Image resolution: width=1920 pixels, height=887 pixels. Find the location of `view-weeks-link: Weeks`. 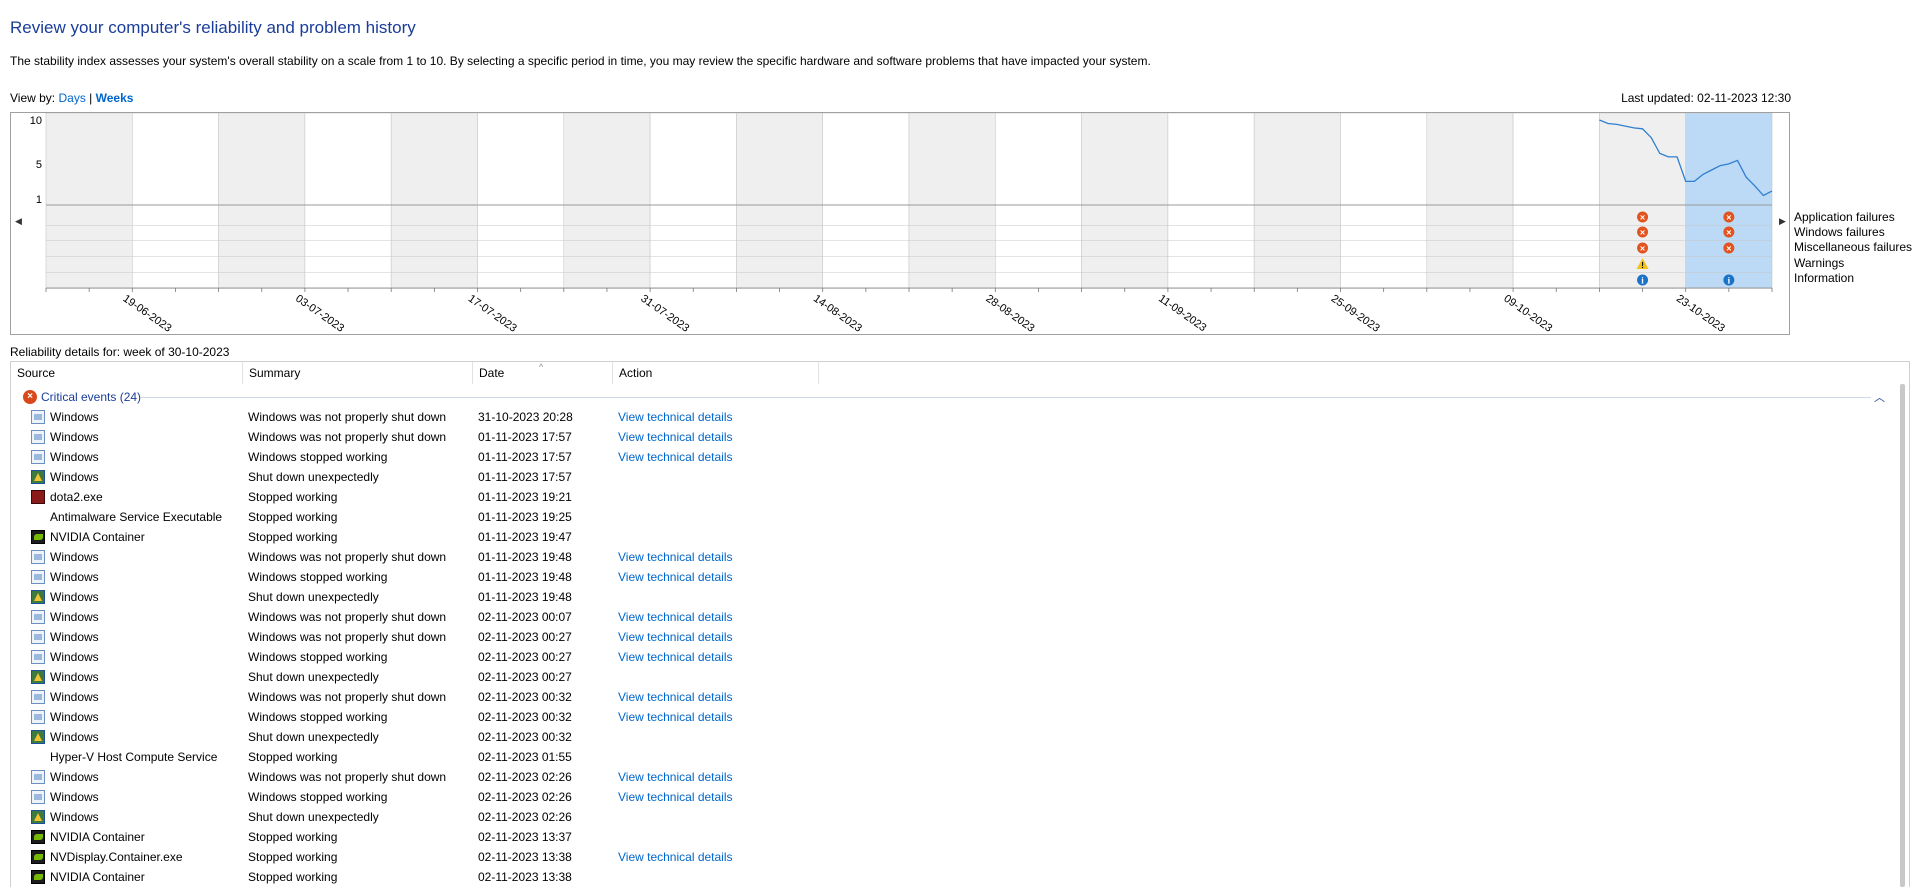

view-weeks-link: Weeks is located at coordinates (115, 98).